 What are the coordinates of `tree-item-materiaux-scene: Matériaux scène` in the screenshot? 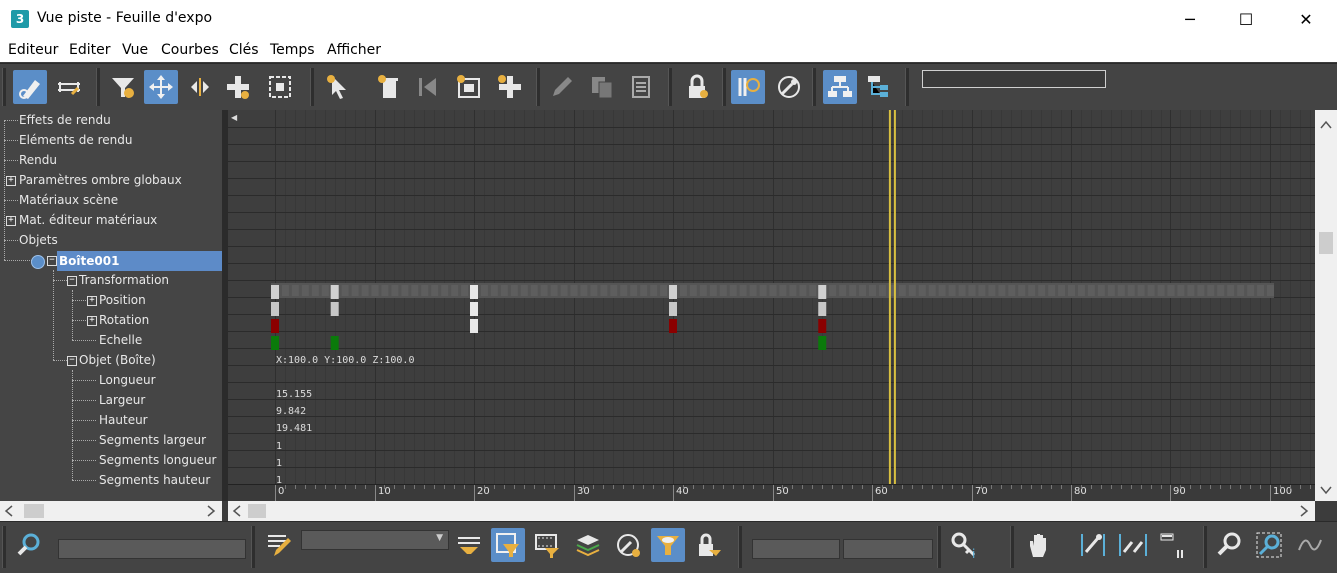 It's located at (111, 200).